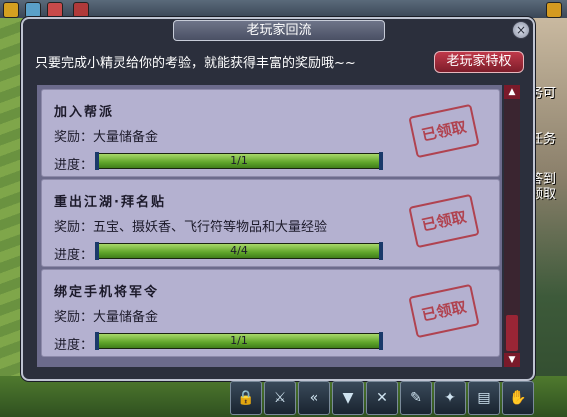  I want to click on bag-icon: ▼, so click(348, 398).